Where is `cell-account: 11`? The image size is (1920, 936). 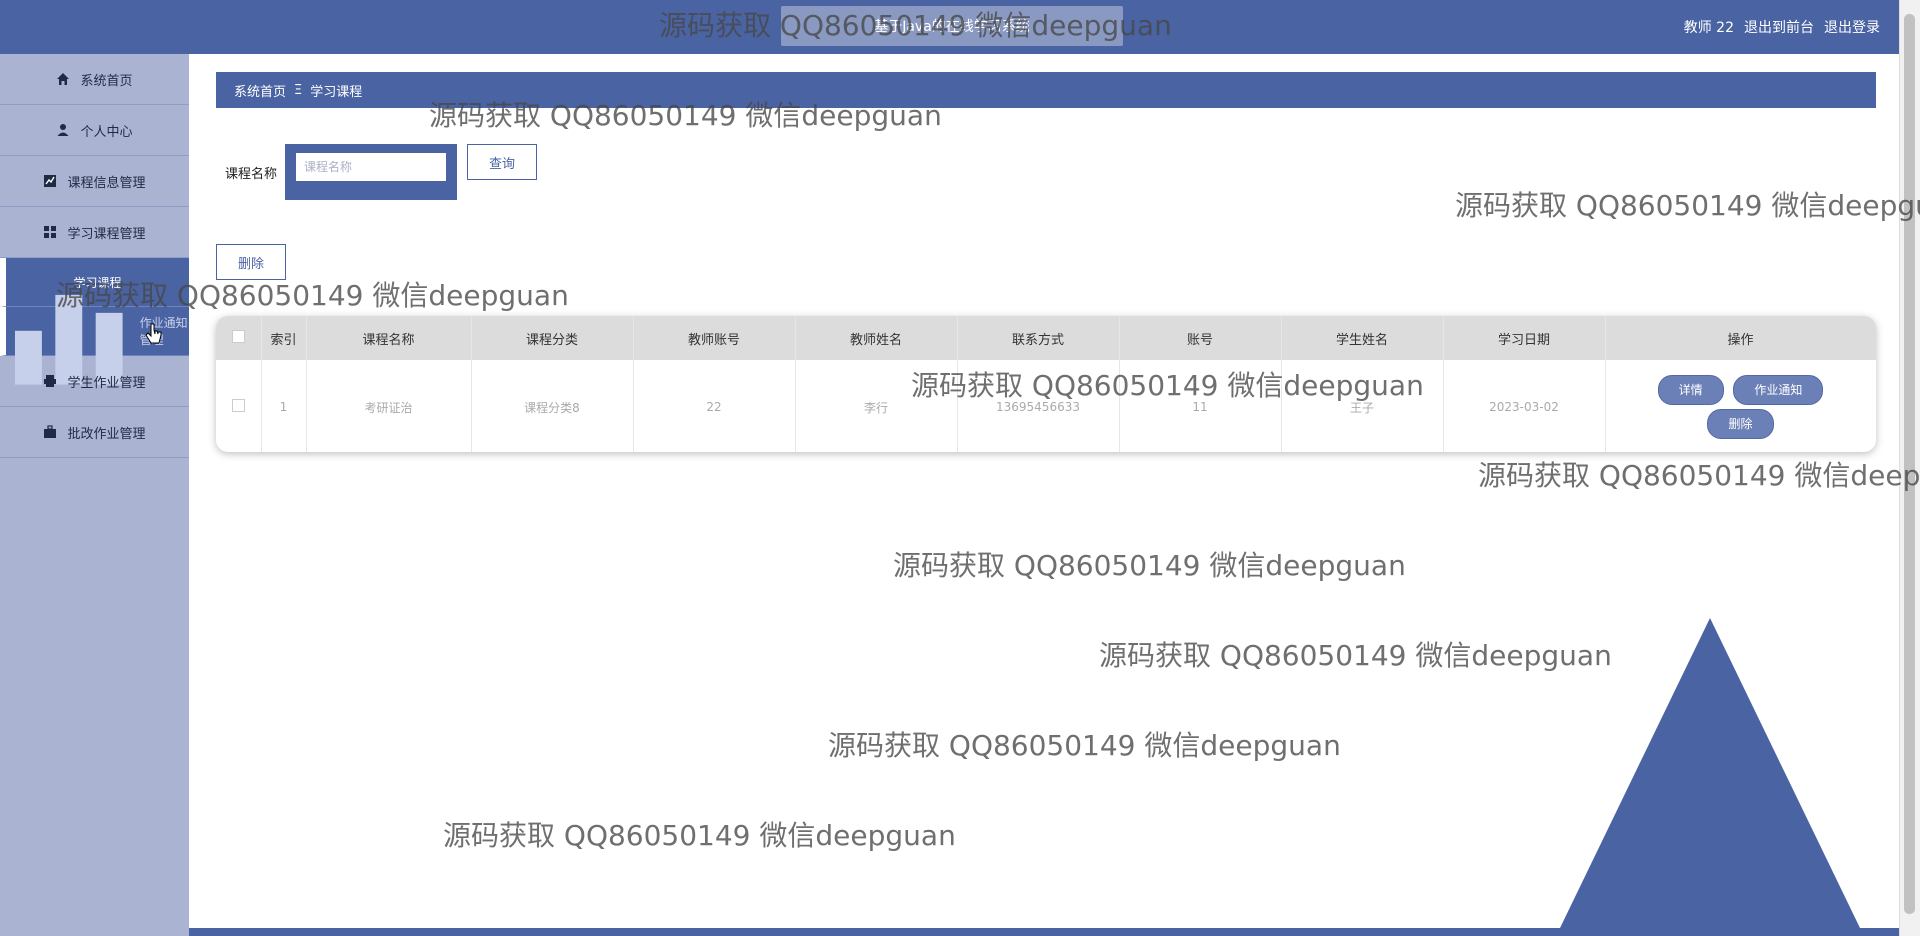
cell-account: 11 is located at coordinates (1200, 406).